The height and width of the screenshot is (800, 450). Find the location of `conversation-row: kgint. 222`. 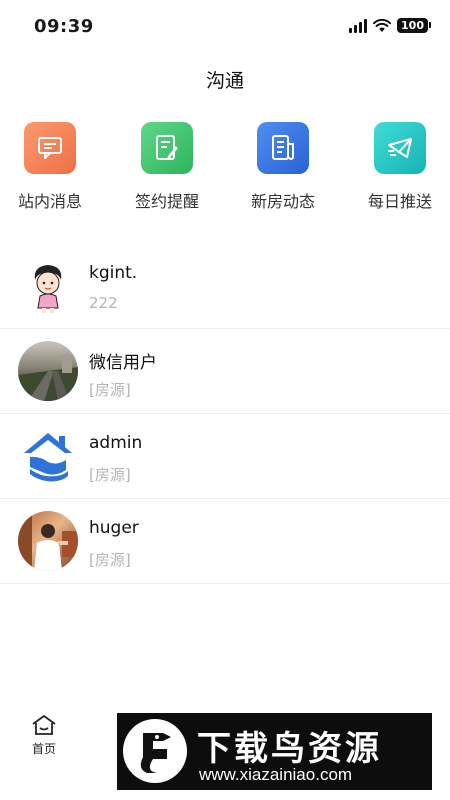

conversation-row: kgint. 222 is located at coordinates (225, 286).